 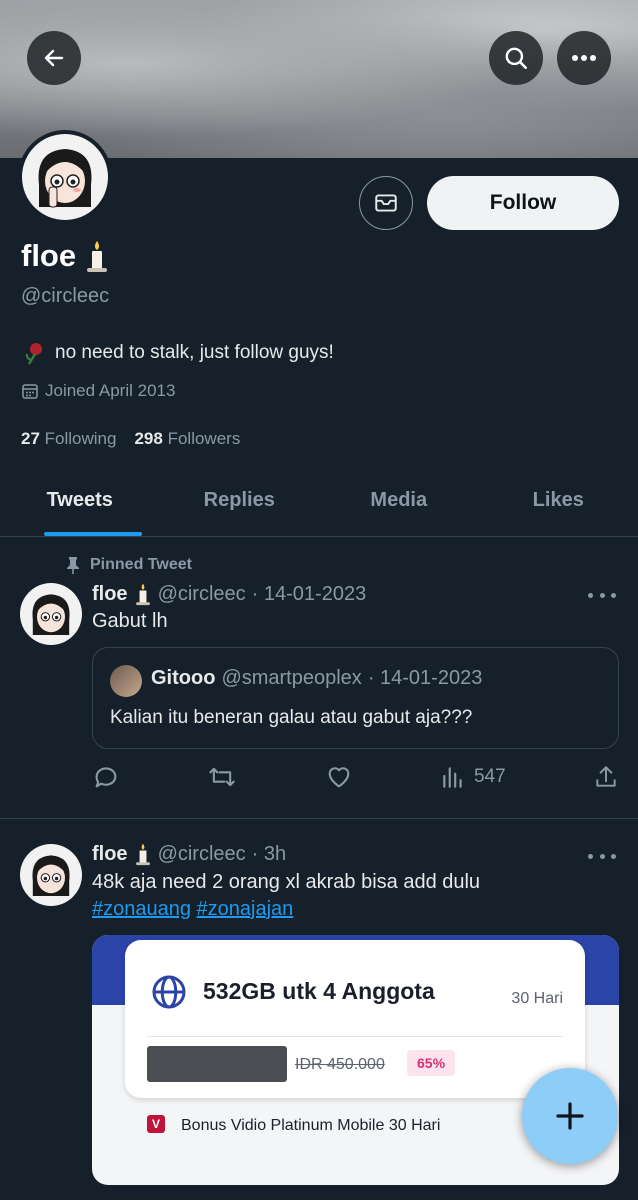 I want to click on profile-bio: no need to stalk, just follow guys!, so click(x=177, y=353).